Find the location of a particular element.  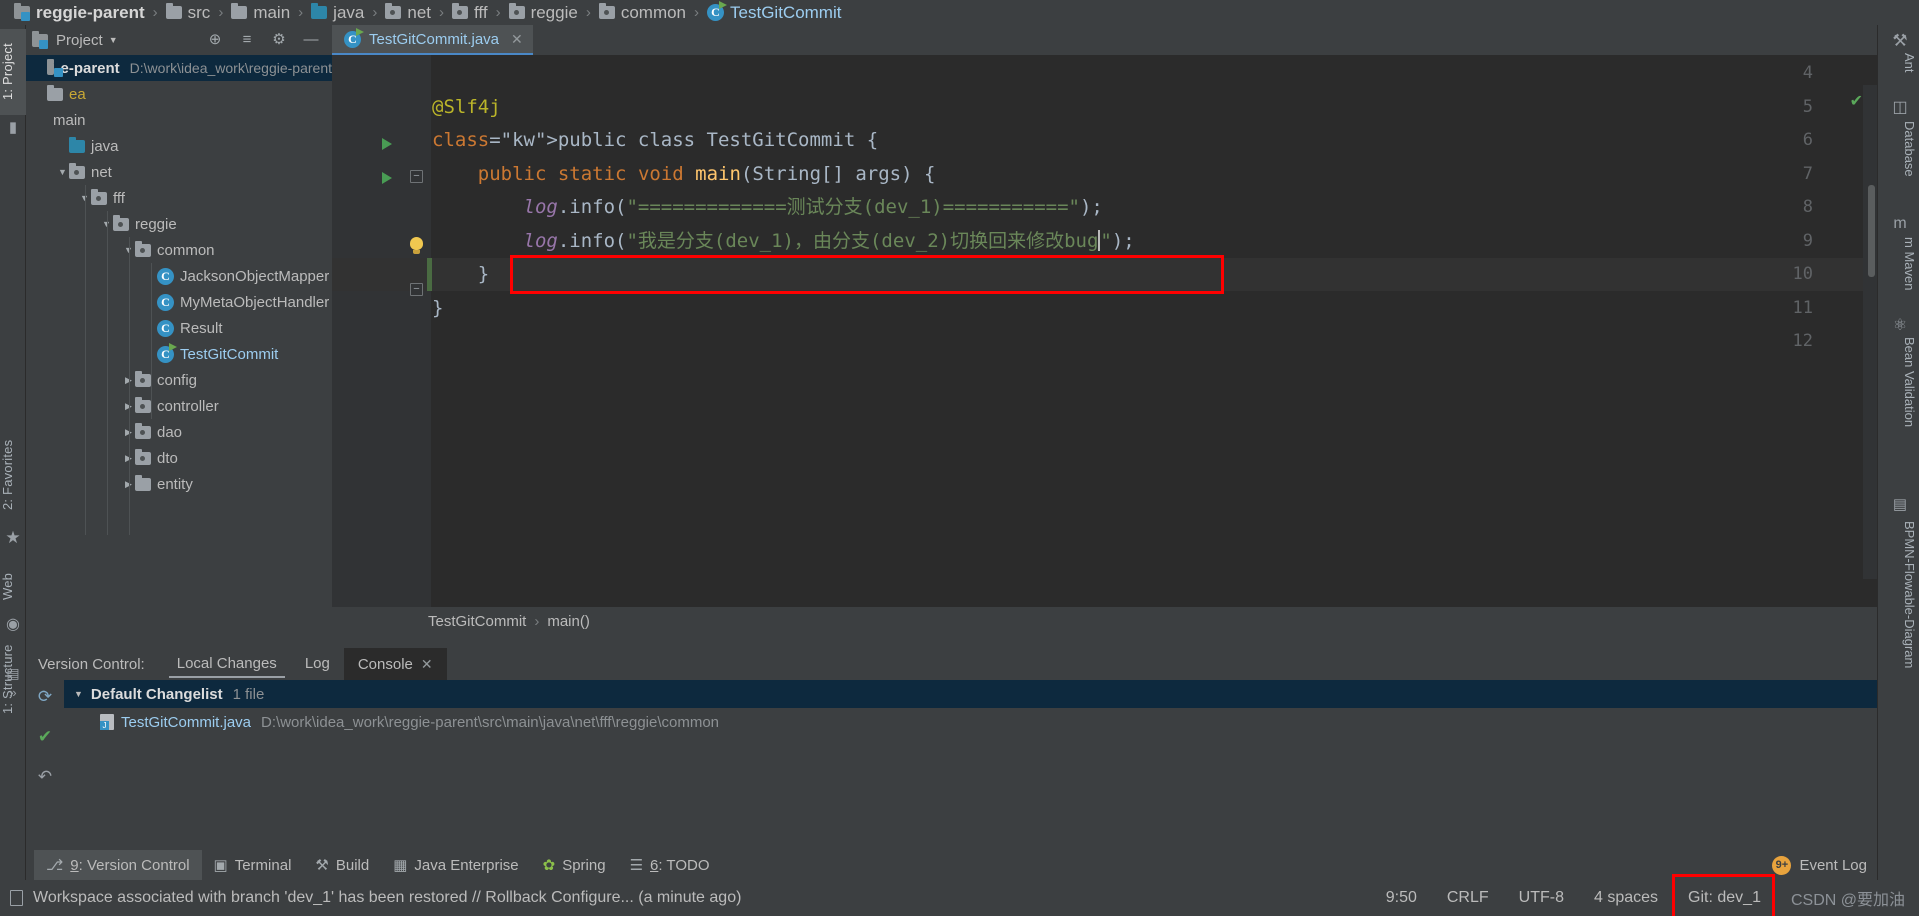

breadcrumb-item-common: common is located at coordinates (642, 12).